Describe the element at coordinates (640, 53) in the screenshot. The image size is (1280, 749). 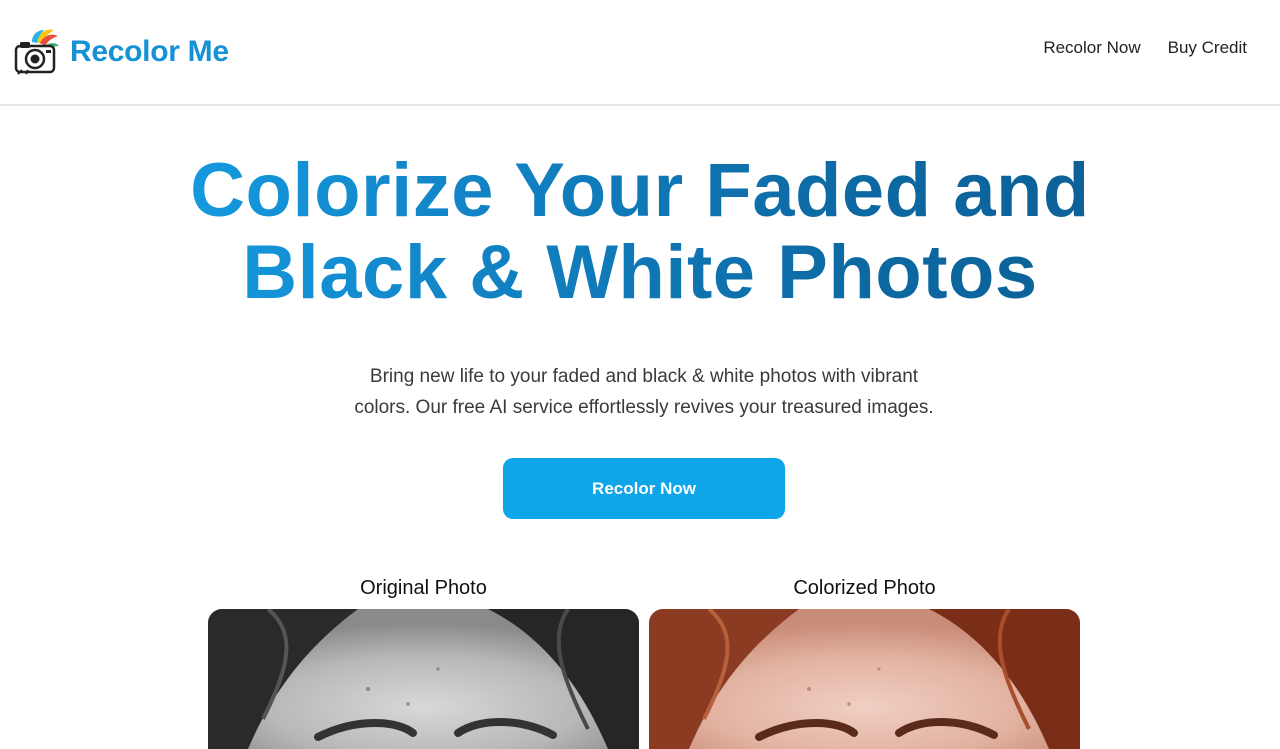
I see `site-header: Recolor Me Recolor Now Buy Credit` at that location.